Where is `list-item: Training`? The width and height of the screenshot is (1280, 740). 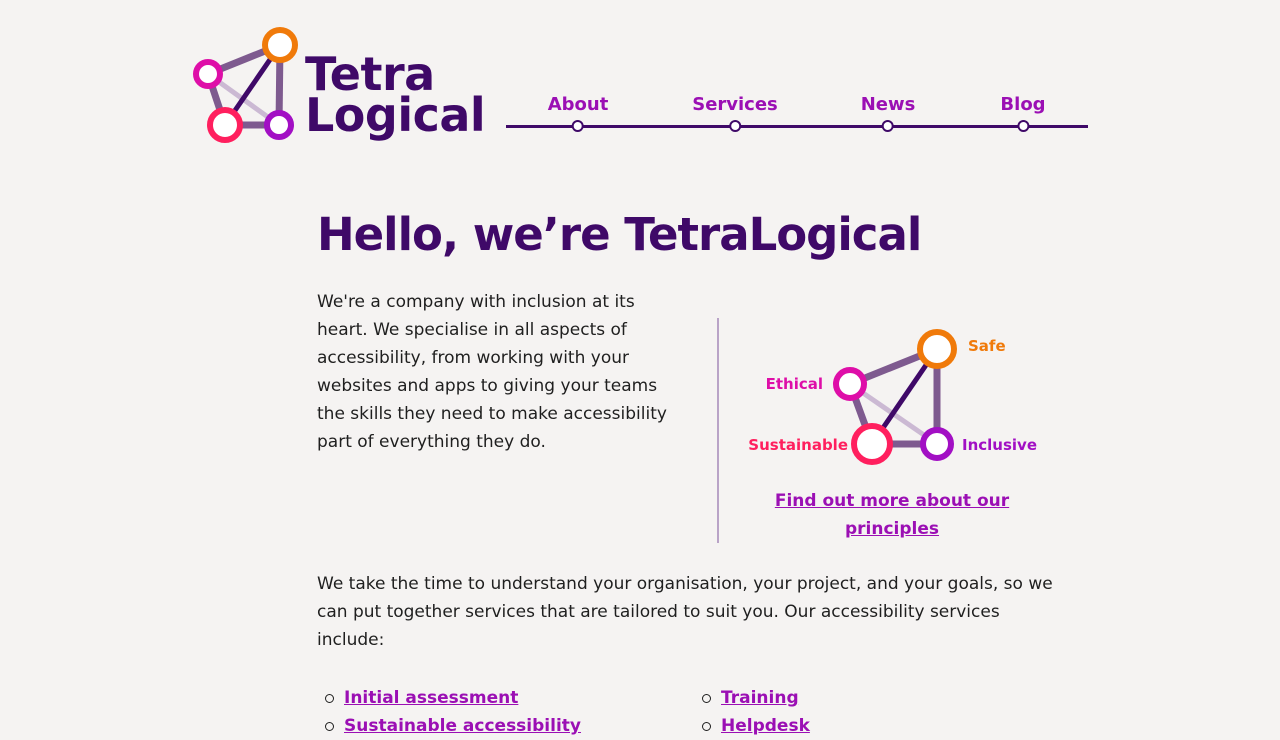 list-item: Training is located at coordinates (752, 698).